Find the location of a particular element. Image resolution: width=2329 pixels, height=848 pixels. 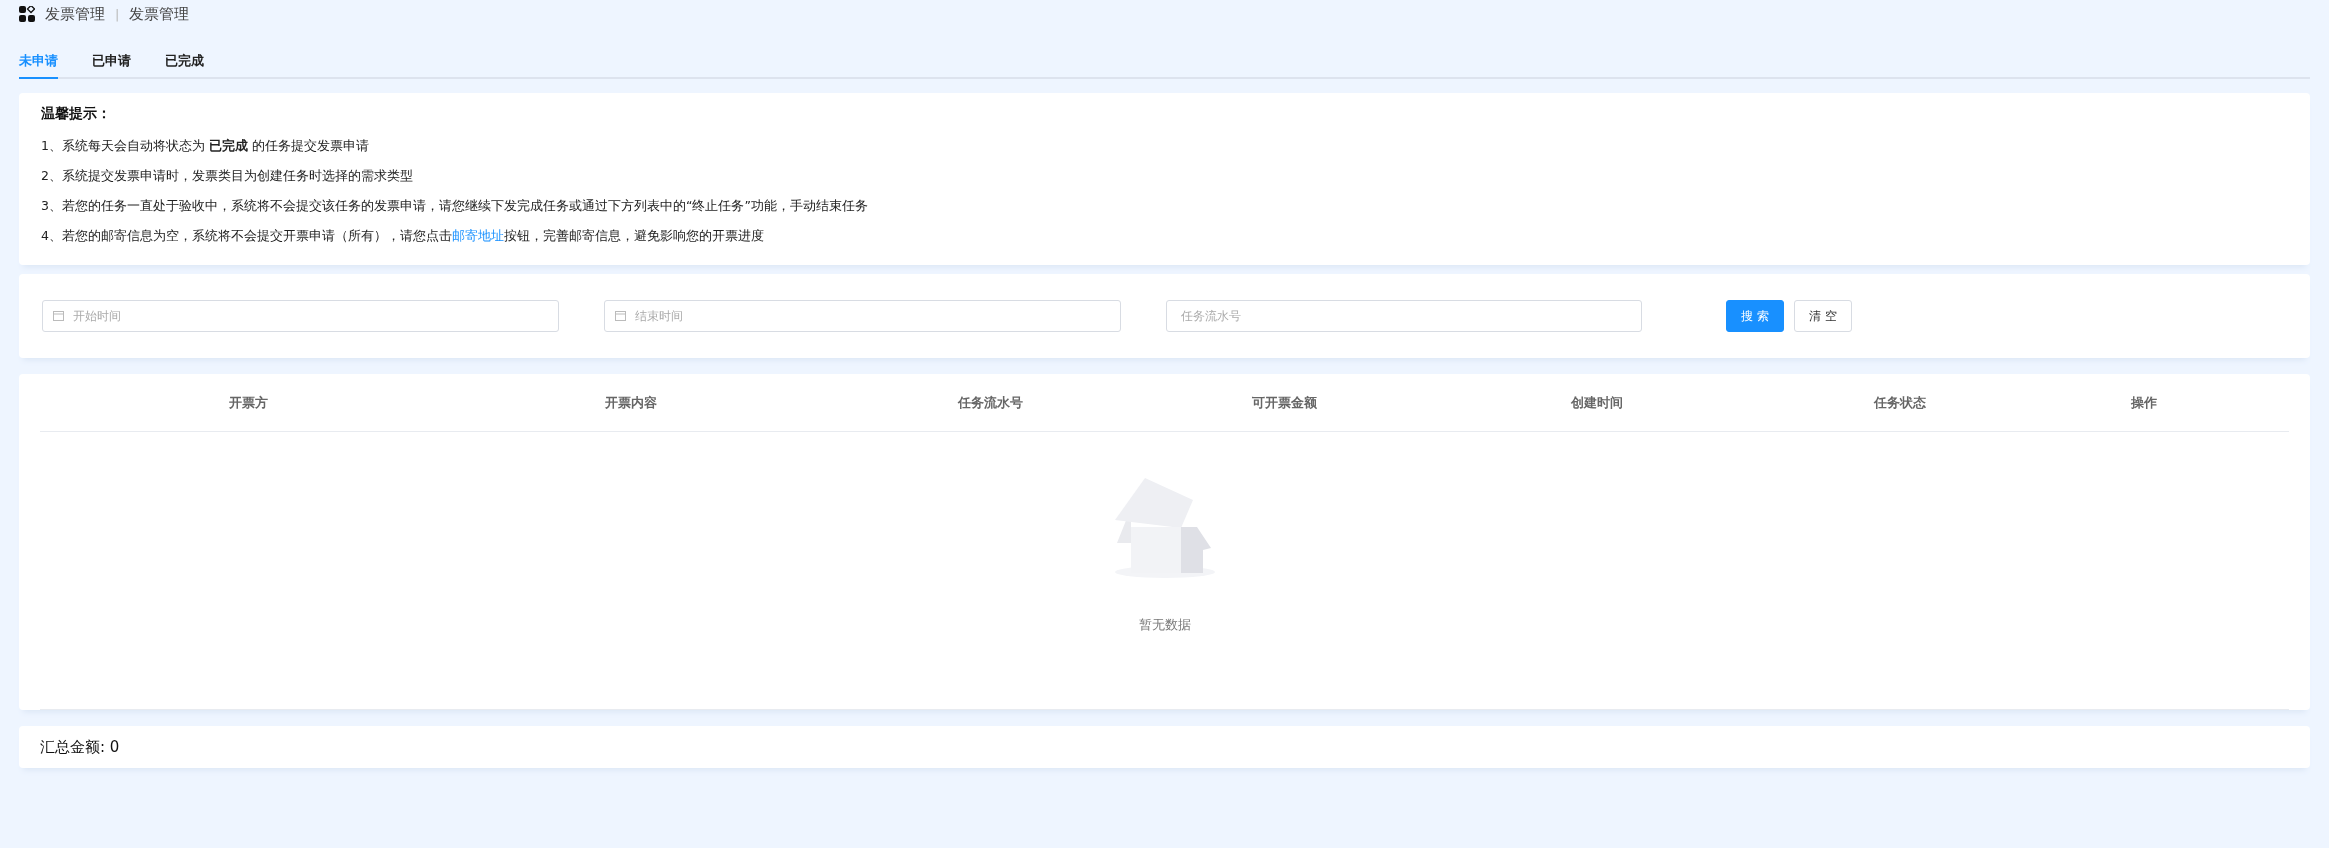

column-header: 任务状态 is located at coordinates (1900, 402).